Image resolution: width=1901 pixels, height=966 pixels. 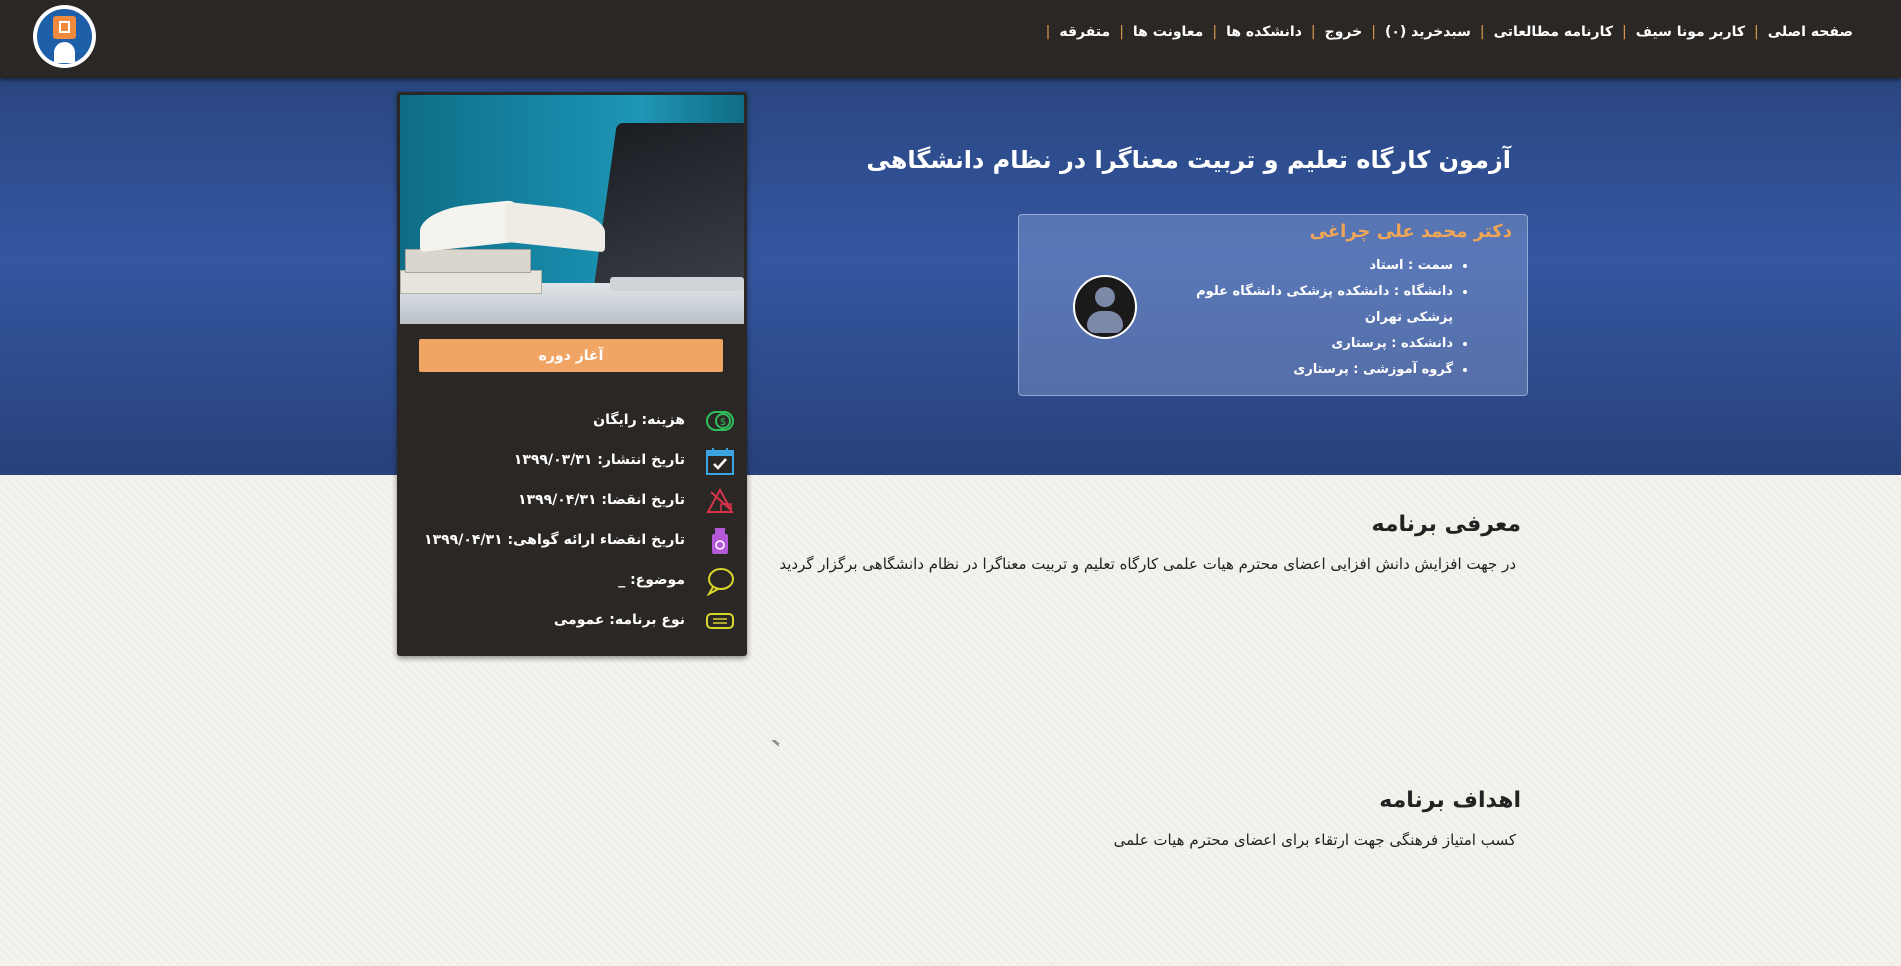 I want to click on meta-publish-date: تاریخ انتشار: ۱۳۹۹/۰۳/۳۱, so click(x=572, y=462).